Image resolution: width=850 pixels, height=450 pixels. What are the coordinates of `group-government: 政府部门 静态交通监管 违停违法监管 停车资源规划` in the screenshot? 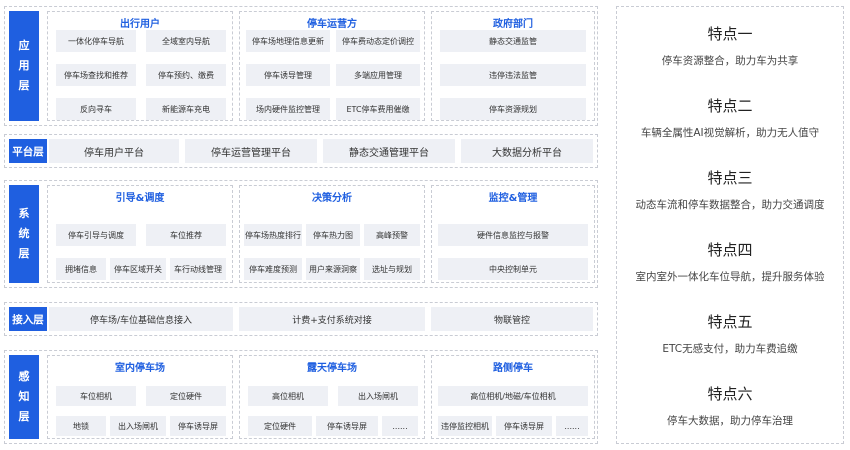 It's located at (513, 66).